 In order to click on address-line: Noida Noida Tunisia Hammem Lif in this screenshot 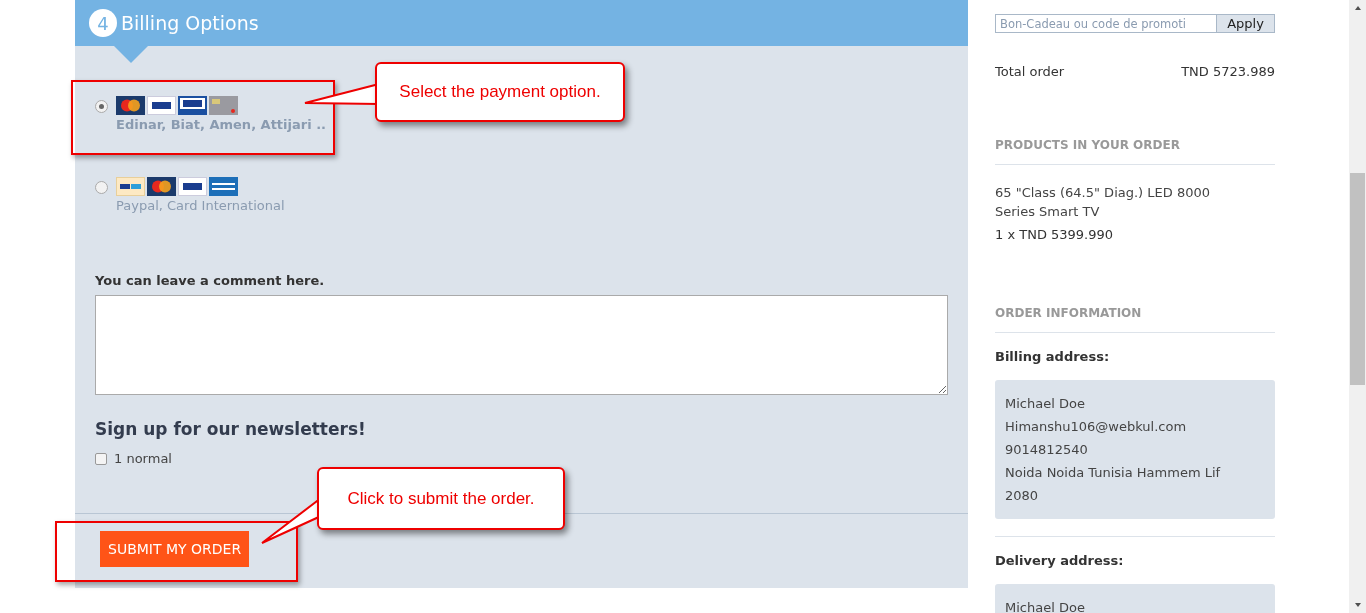, I will do `click(1113, 473)`.